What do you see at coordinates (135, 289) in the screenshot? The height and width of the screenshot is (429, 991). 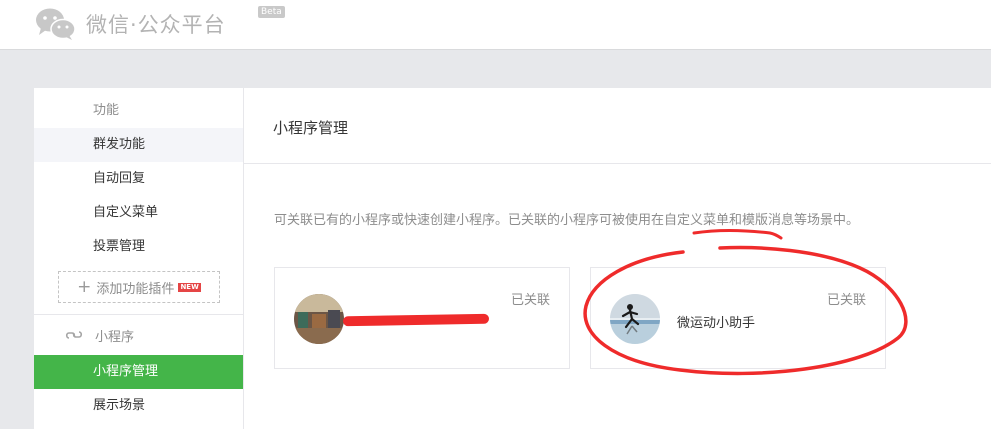 I see `add-plugin-label: 添加功能插件` at bounding box center [135, 289].